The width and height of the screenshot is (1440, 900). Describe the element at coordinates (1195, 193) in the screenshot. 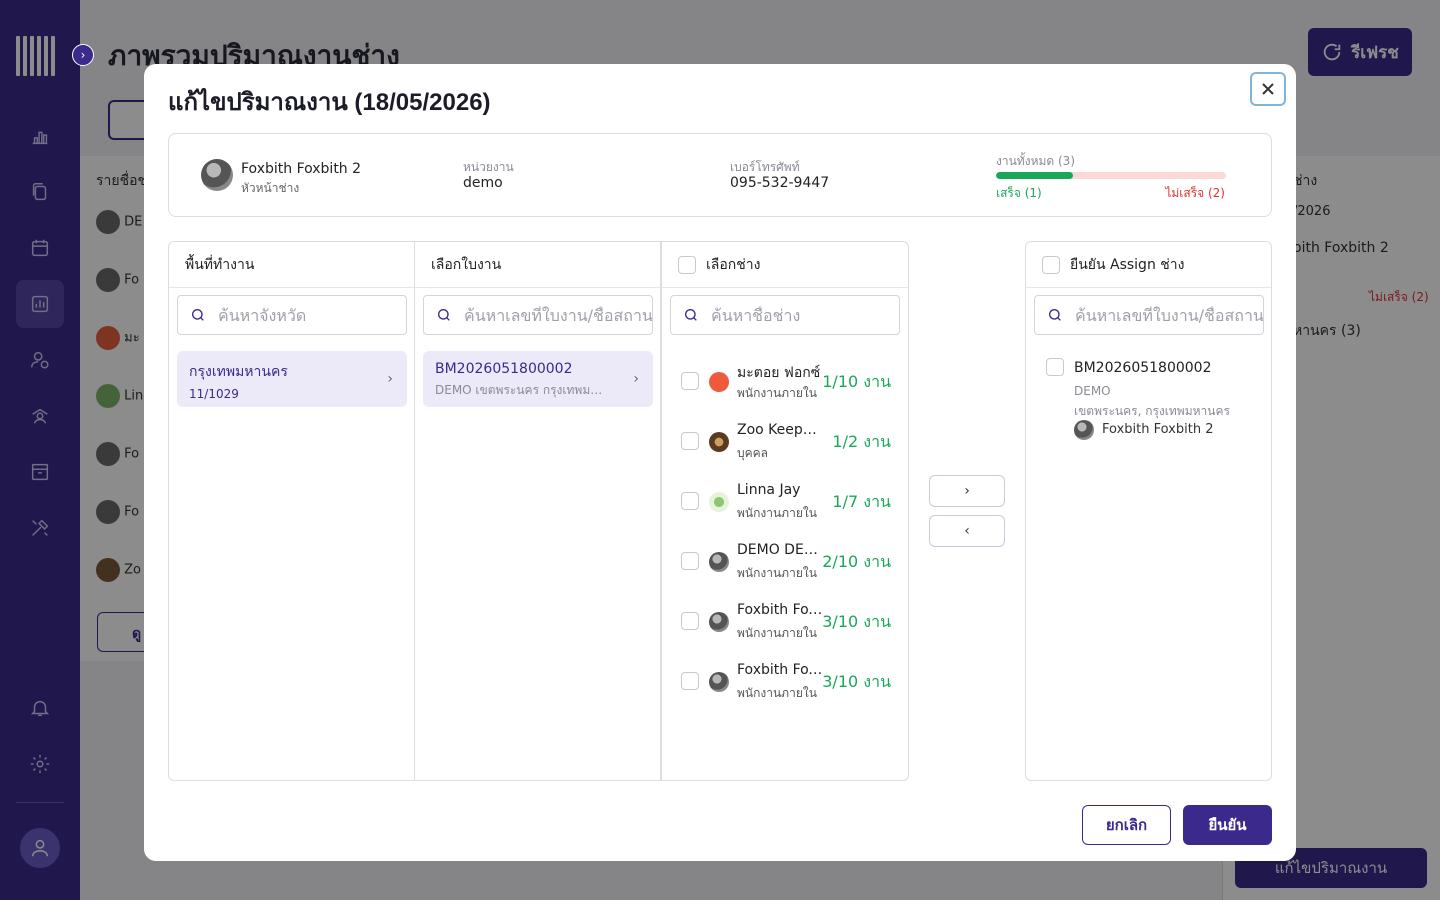

I see `notdone-count: ไม่เสร็จ (2)` at that location.